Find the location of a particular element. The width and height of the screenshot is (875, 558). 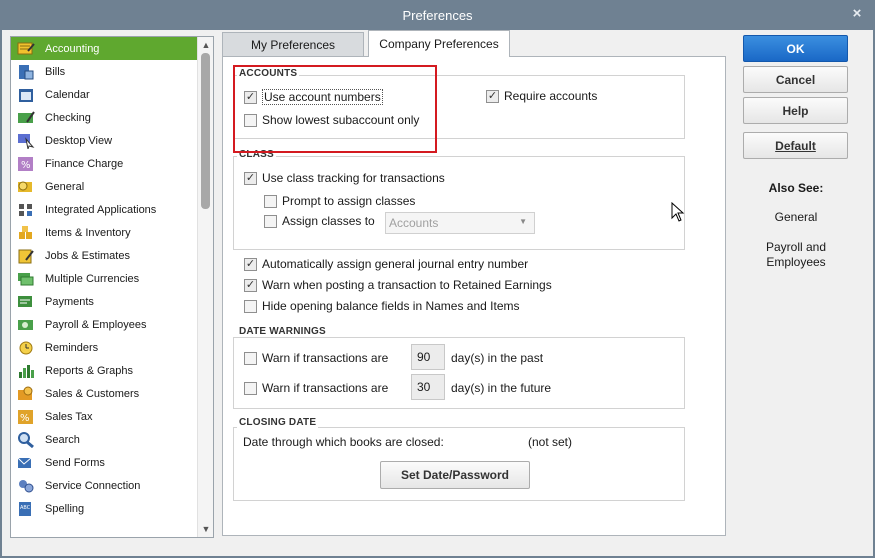

cancel-button: Cancel is located at coordinates (795, 79).